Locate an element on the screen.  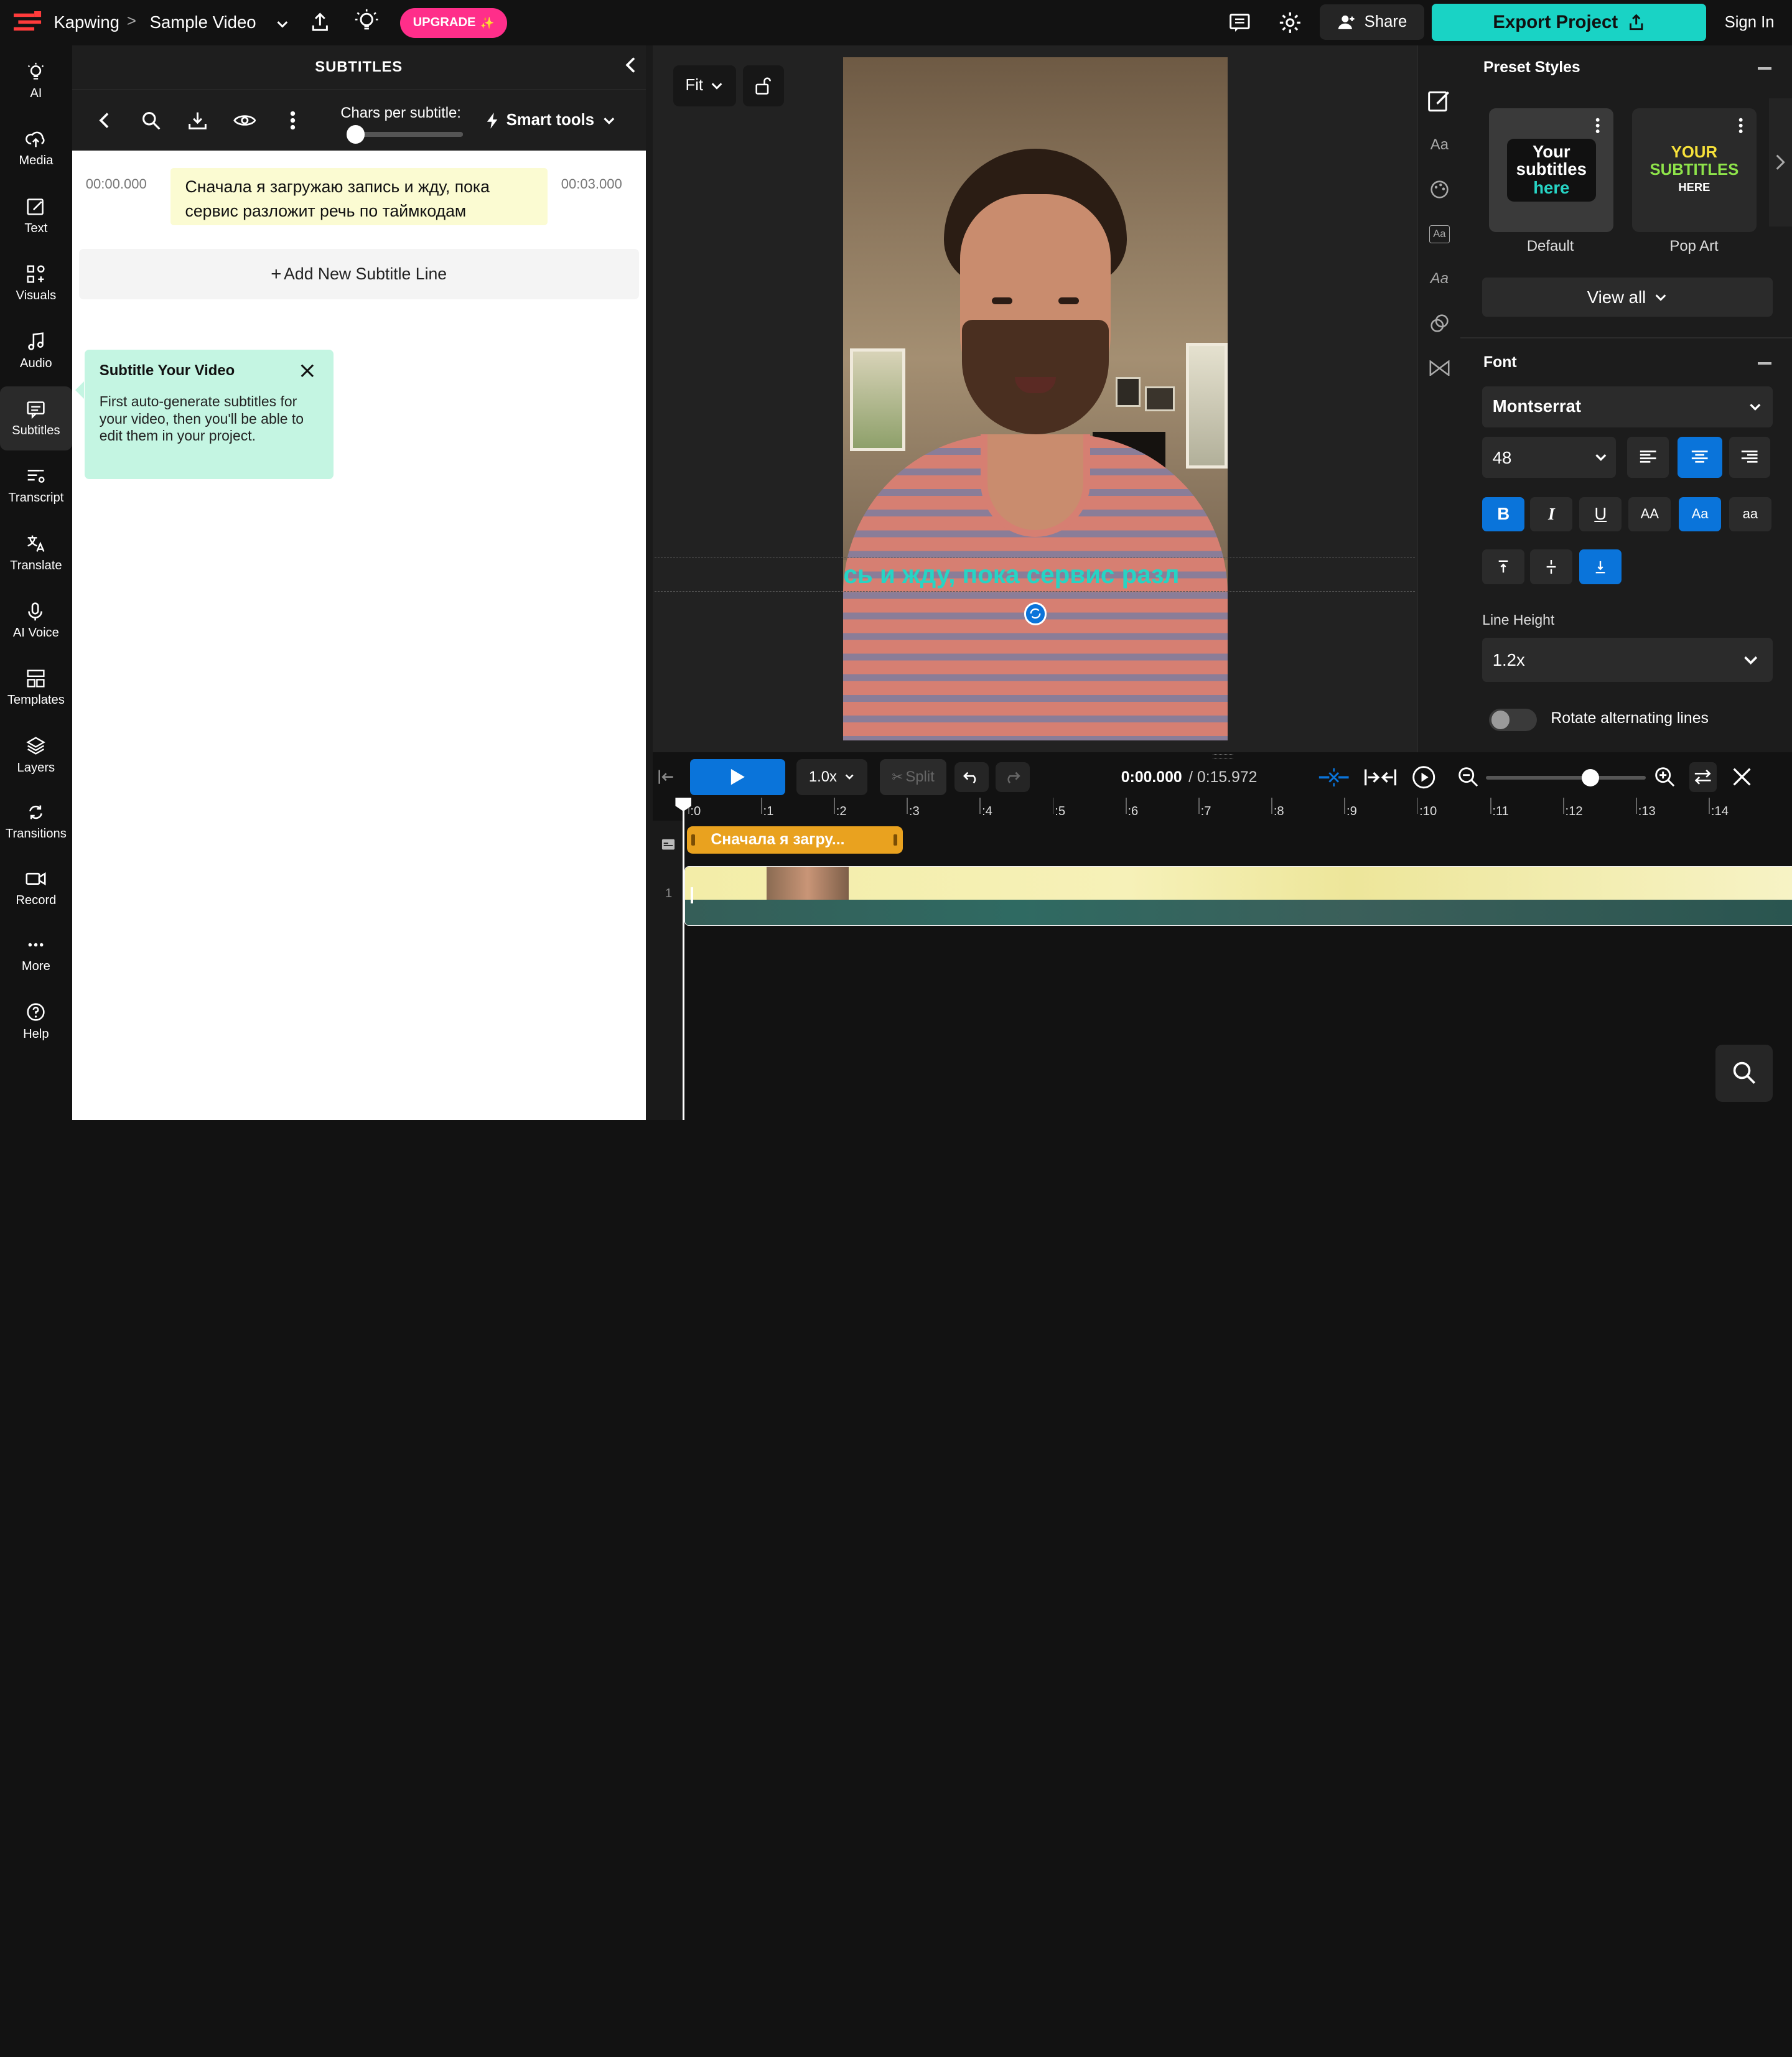
nav-item-visuals: Visuals is located at coordinates (36, 283).